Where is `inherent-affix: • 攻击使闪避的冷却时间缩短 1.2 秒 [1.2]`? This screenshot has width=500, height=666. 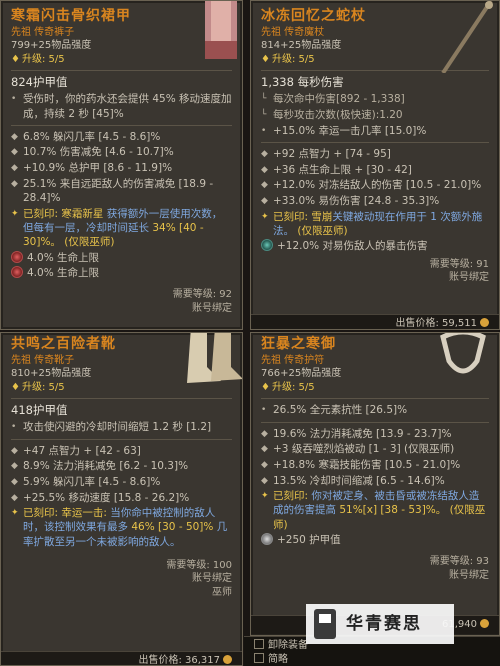 inherent-affix: • 攻击使闪避的冷却时间缩短 1.2 秒 [1.2] is located at coordinates (111, 427).